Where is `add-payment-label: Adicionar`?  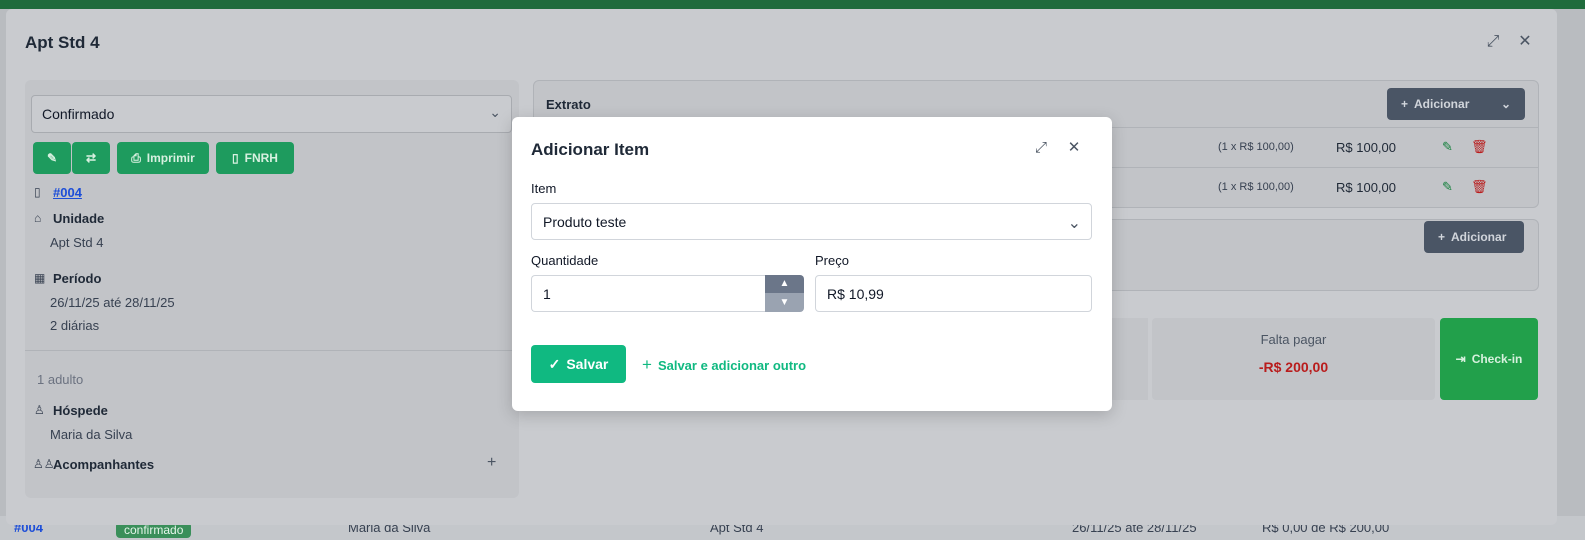
add-payment-label: Adicionar is located at coordinates (1479, 237).